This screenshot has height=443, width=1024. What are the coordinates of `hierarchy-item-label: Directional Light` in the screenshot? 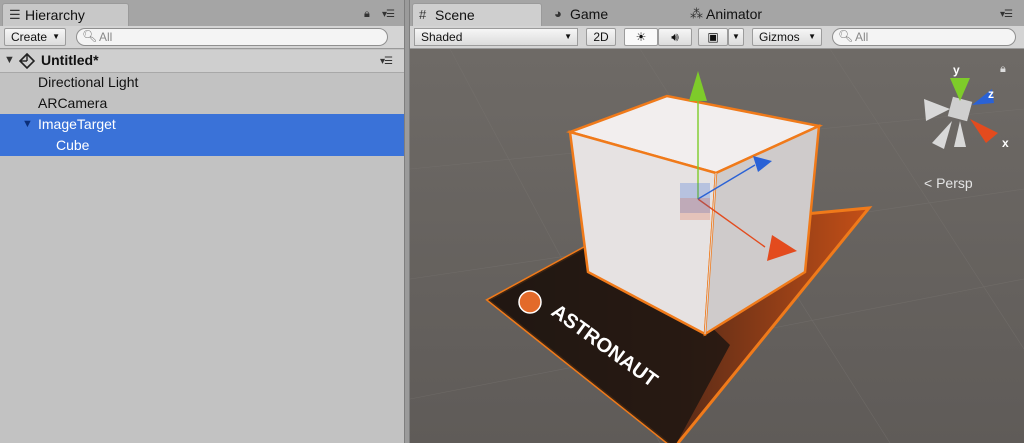 It's located at (88, 82).